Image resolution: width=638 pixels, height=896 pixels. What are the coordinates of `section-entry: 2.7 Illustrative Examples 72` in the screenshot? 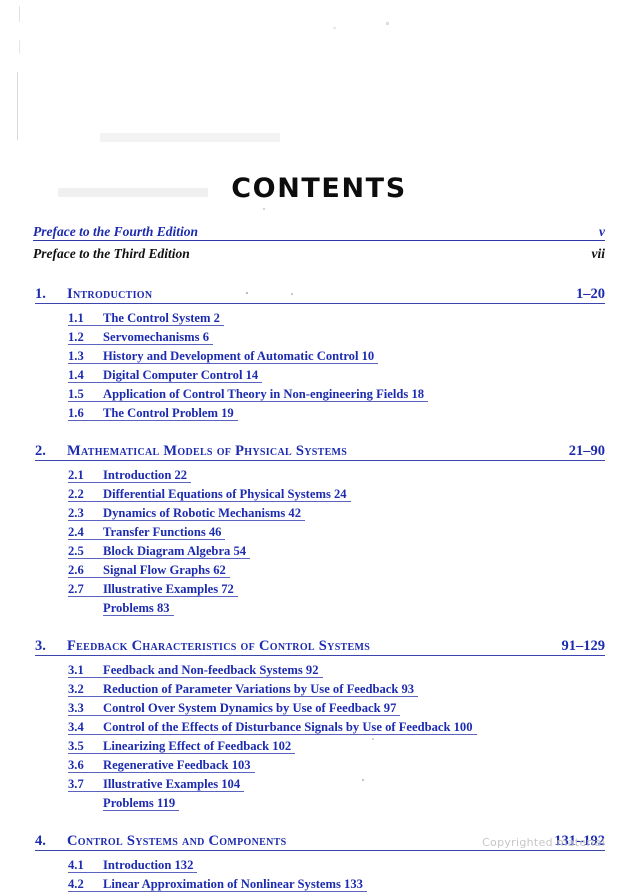 It's located at (319, 591).